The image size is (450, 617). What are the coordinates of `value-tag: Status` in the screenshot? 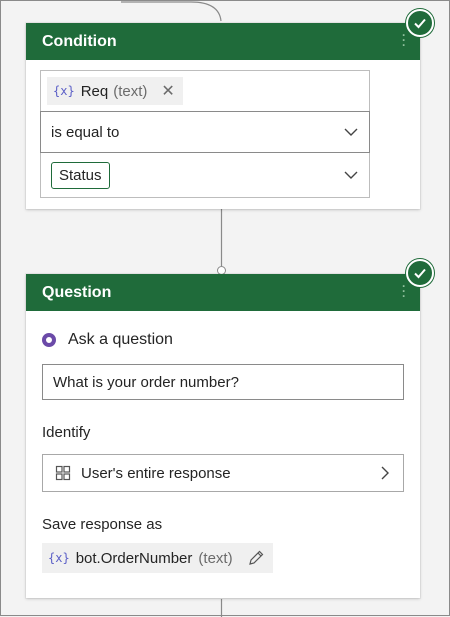 It's located at (80, 175).